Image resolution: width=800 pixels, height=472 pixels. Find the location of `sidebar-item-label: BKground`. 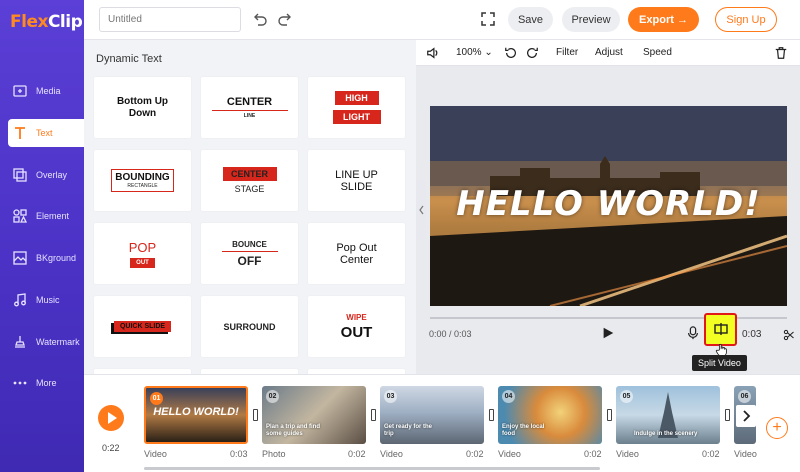

sidebar-item-label: BKground is located at coordinates (56, 258).